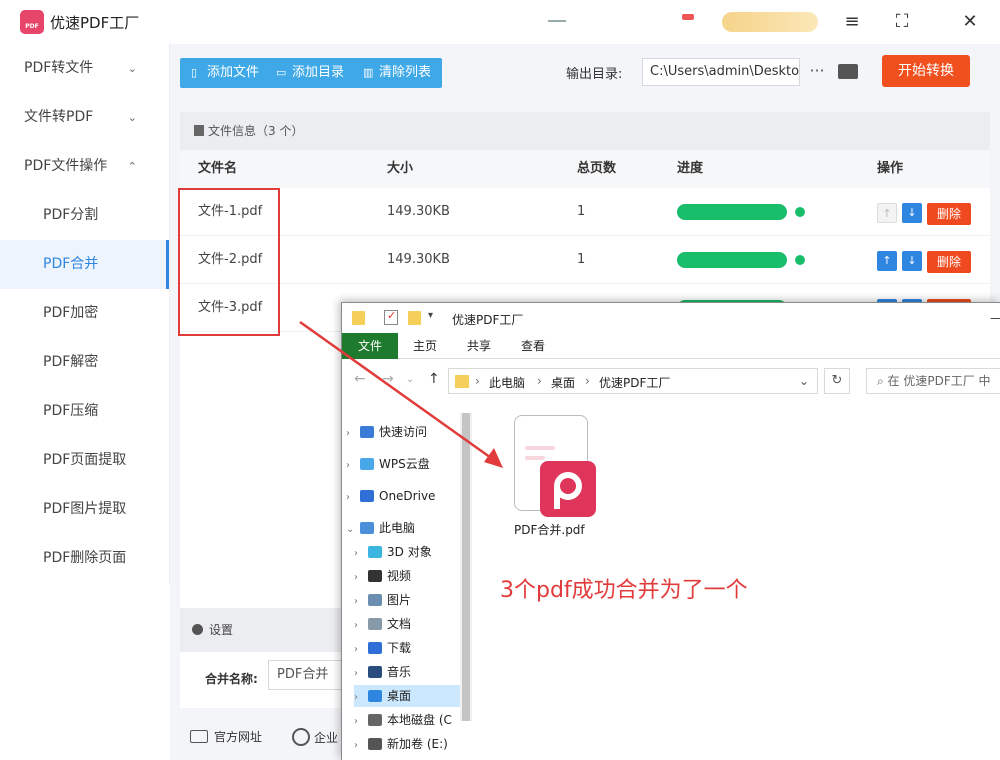 The width and height of the screenshot is (1000, 760). I want to click on annotation-arrow, so click(401, 394).